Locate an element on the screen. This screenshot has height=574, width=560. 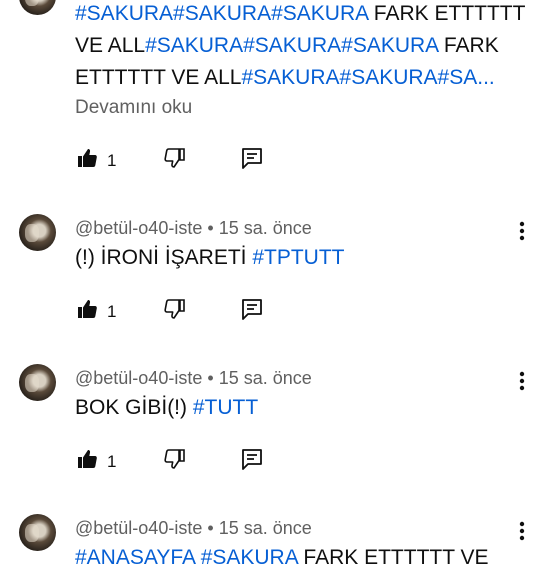
hashtag-link: #SAKURA is located at coordinates (249, 557).